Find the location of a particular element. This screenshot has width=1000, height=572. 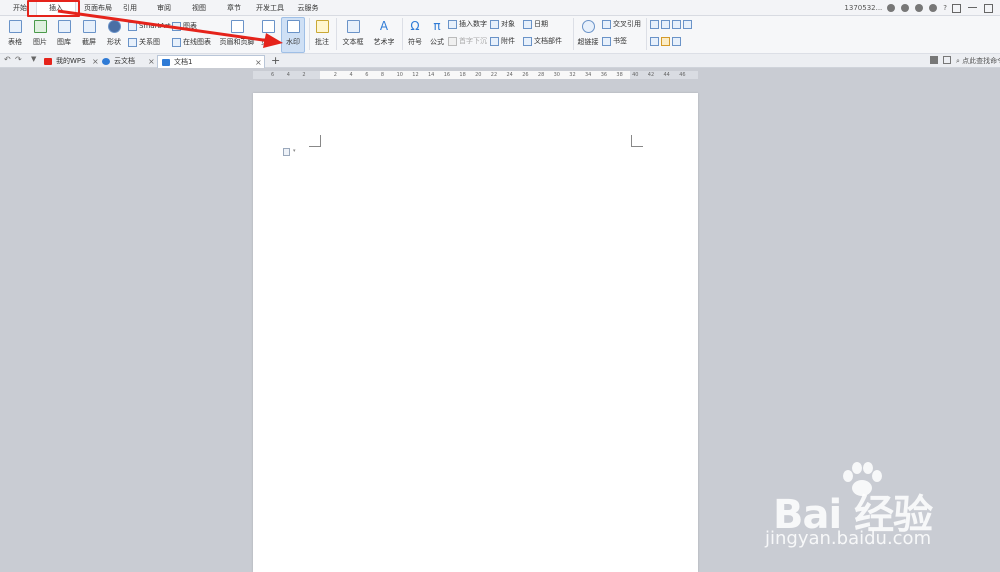

layout-icon is located at coordinates (947, 60).